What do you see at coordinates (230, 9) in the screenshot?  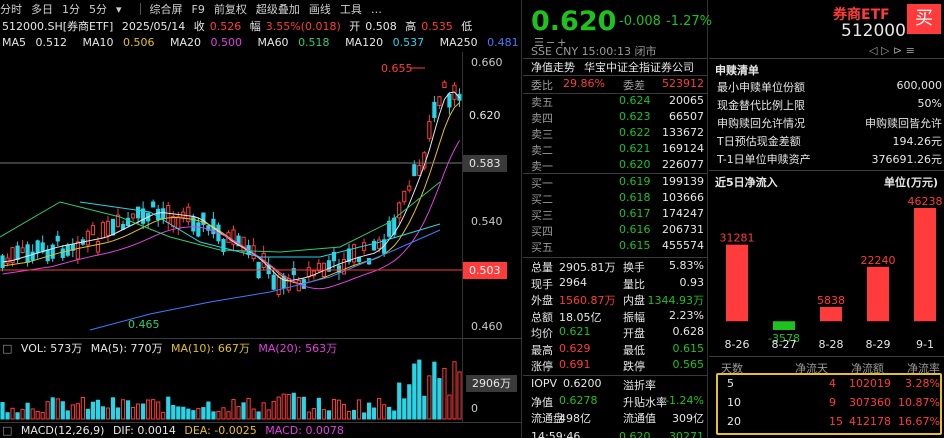 I see `tool-forward-adjust: 前复权` at bounding box center [230, 9].